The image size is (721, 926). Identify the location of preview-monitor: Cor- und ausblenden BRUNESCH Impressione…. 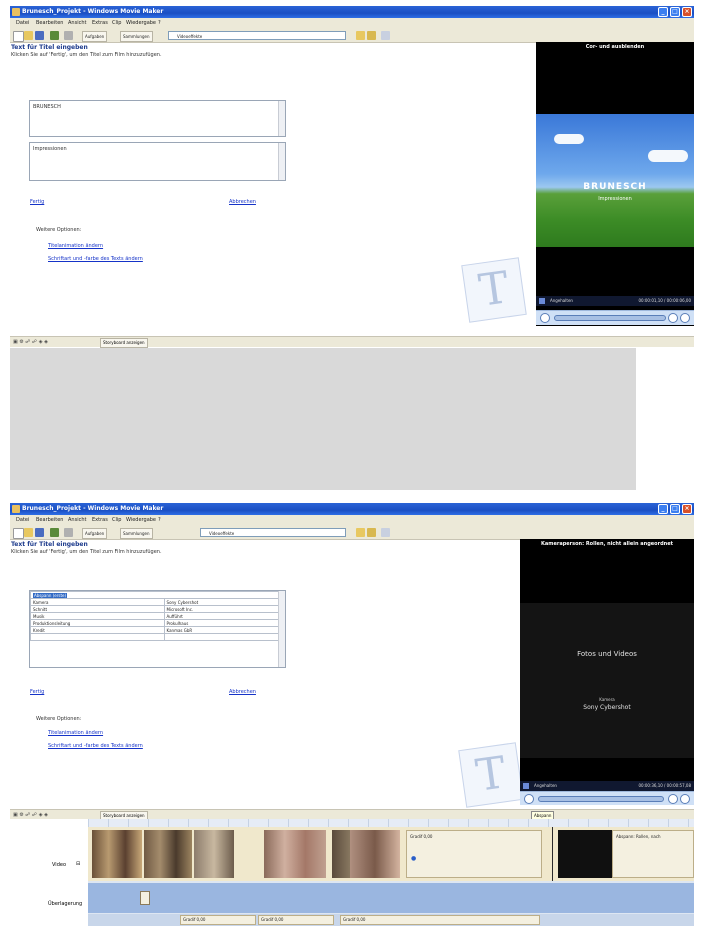
(615, 184).